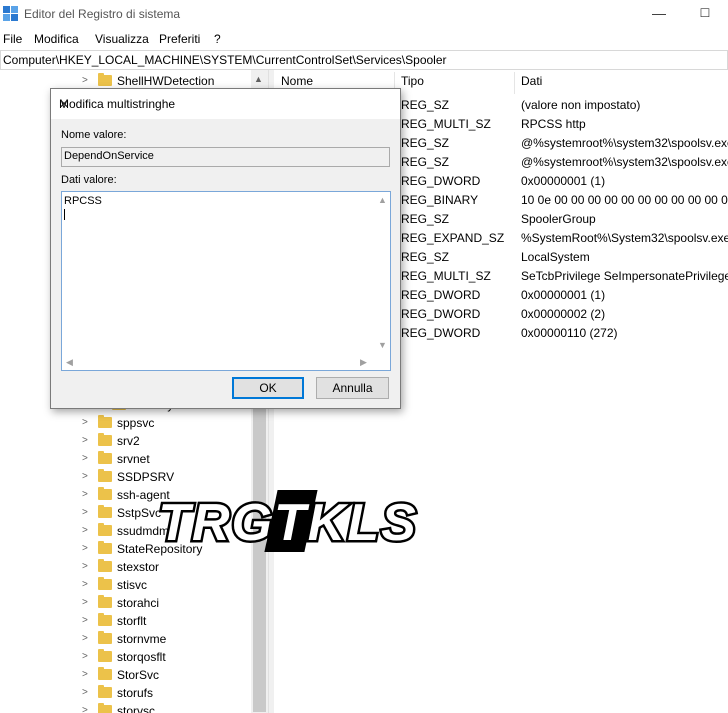 This screenshot has height=713, width=728. Describe the element at coordinates (382, 345) in the screenshot. I see `scroll-down-icon: ▼` at that location.